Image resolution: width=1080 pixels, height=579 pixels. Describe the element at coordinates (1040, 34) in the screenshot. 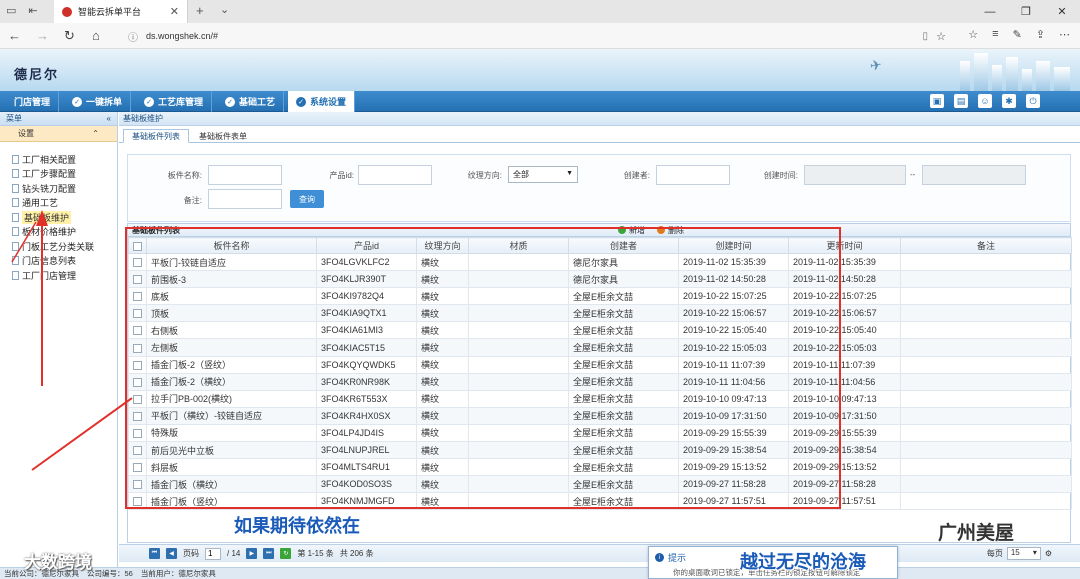

I see `share-icon: ⇪` at that location.